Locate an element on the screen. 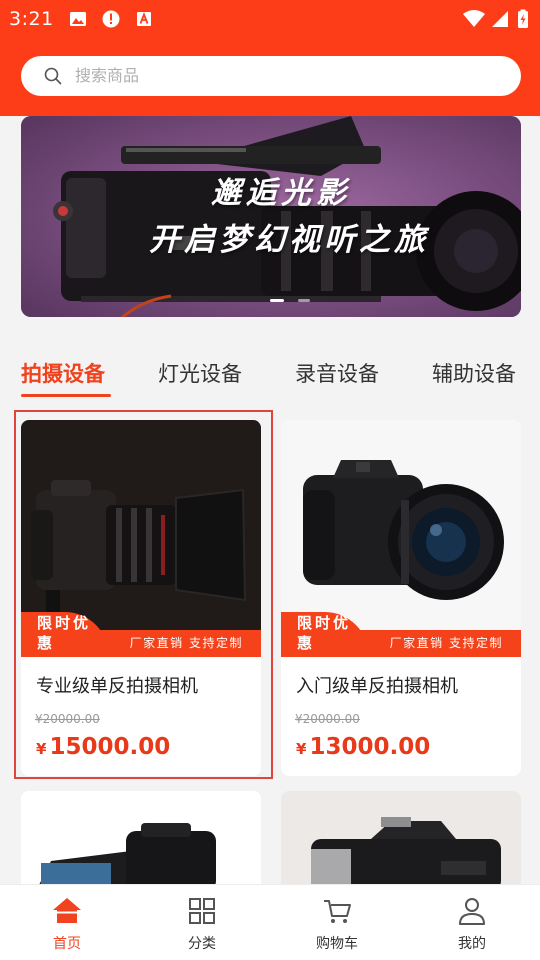  grid-icon is located at coordinates (202, 911).